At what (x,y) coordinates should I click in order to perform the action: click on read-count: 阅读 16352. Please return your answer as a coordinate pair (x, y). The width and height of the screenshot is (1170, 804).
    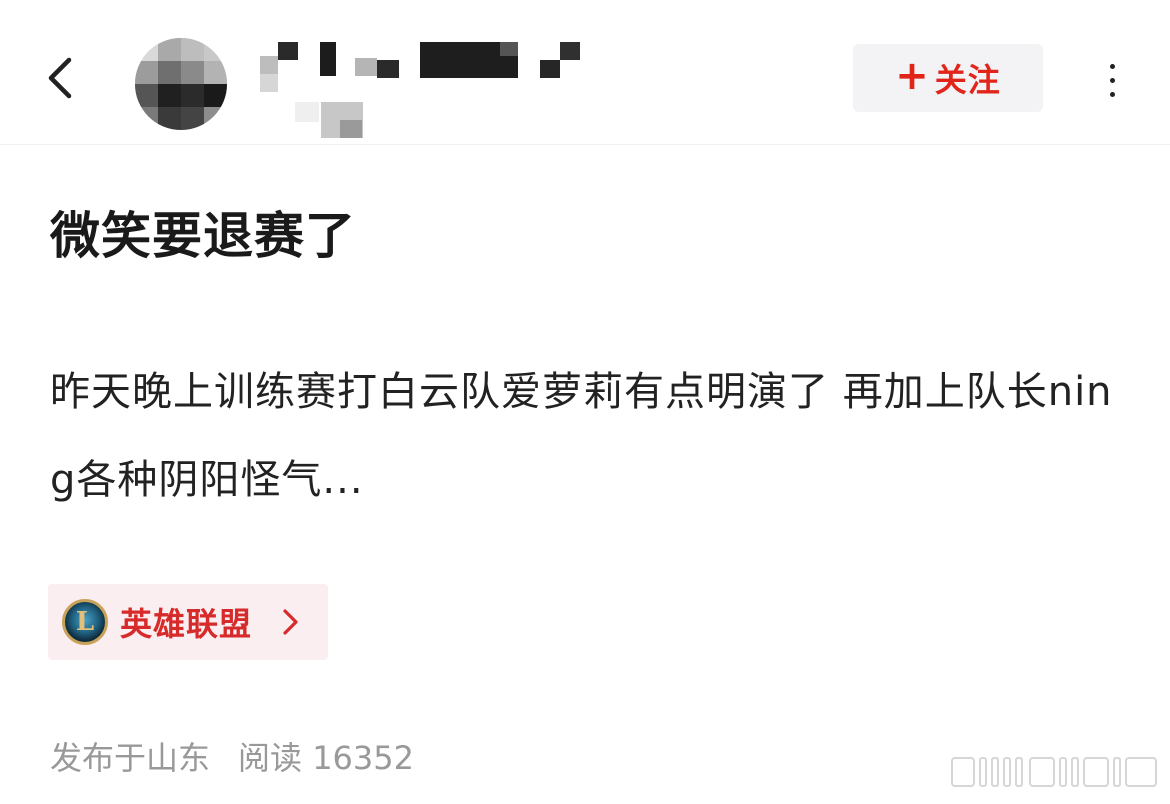
    Looking at the image, I should click on (326, 758).